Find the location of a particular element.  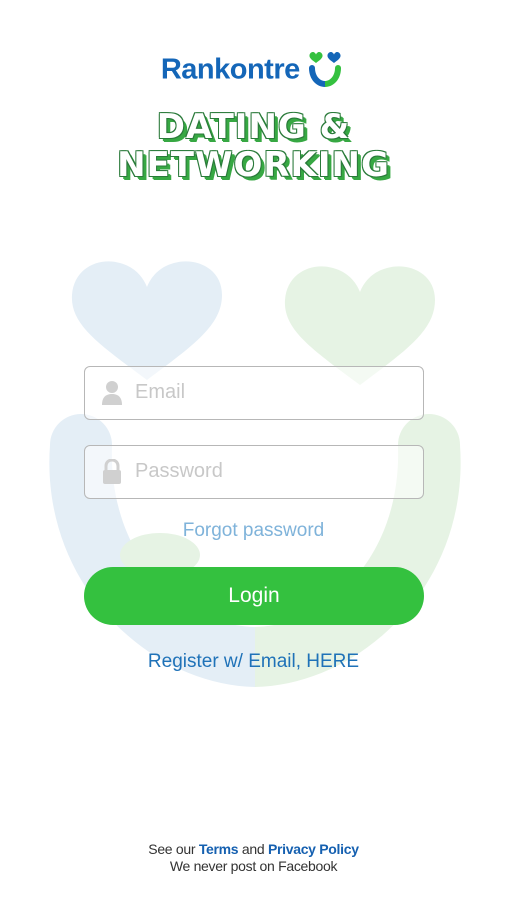

password-input is located at coordinates (275, 471).